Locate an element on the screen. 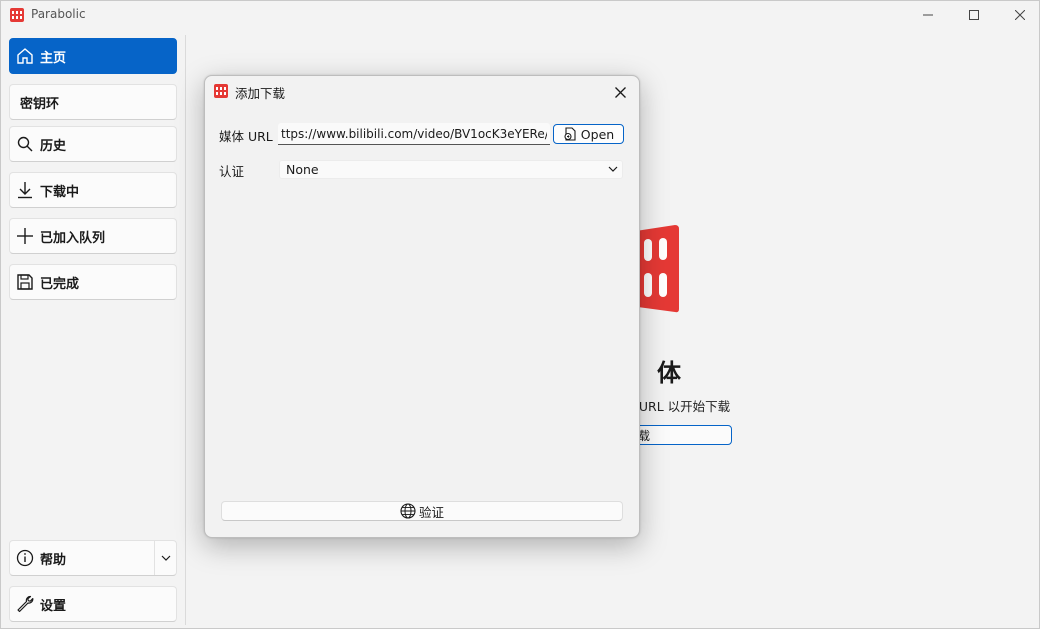 The width and height of the screenshot is (1040, 629). auth-select: None is located at coordinates (451, 169).